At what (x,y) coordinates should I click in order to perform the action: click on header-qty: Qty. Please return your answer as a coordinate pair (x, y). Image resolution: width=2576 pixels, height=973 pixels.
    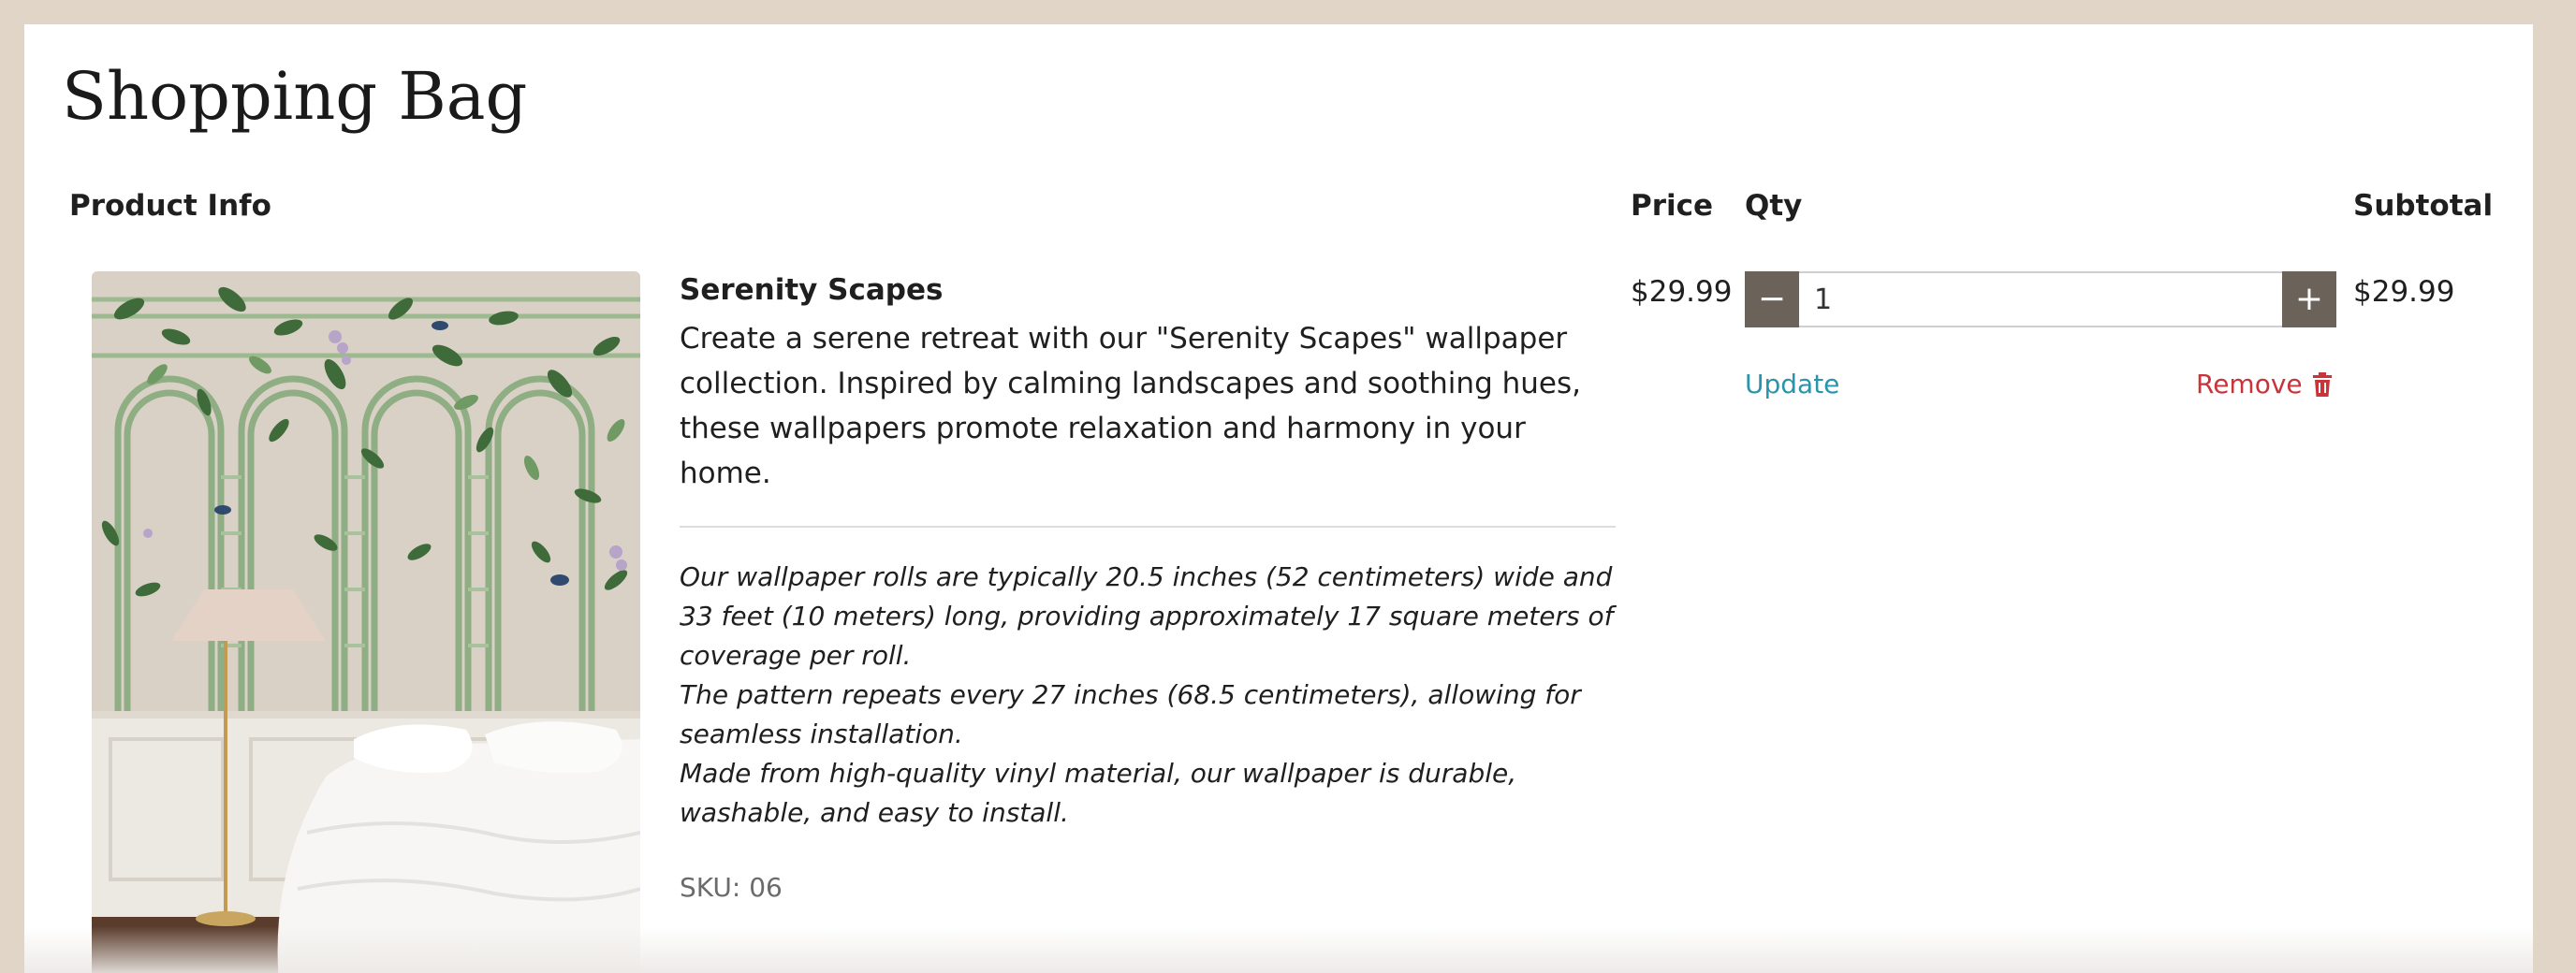
    Looking at the image, I should click on (1774, 206).